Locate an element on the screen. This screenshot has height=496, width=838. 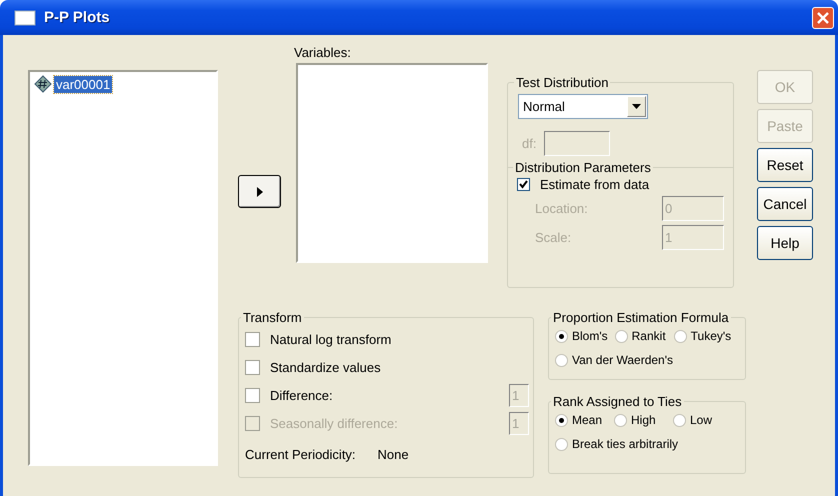
radio-label: Mean is located at coordinates (587, 420).